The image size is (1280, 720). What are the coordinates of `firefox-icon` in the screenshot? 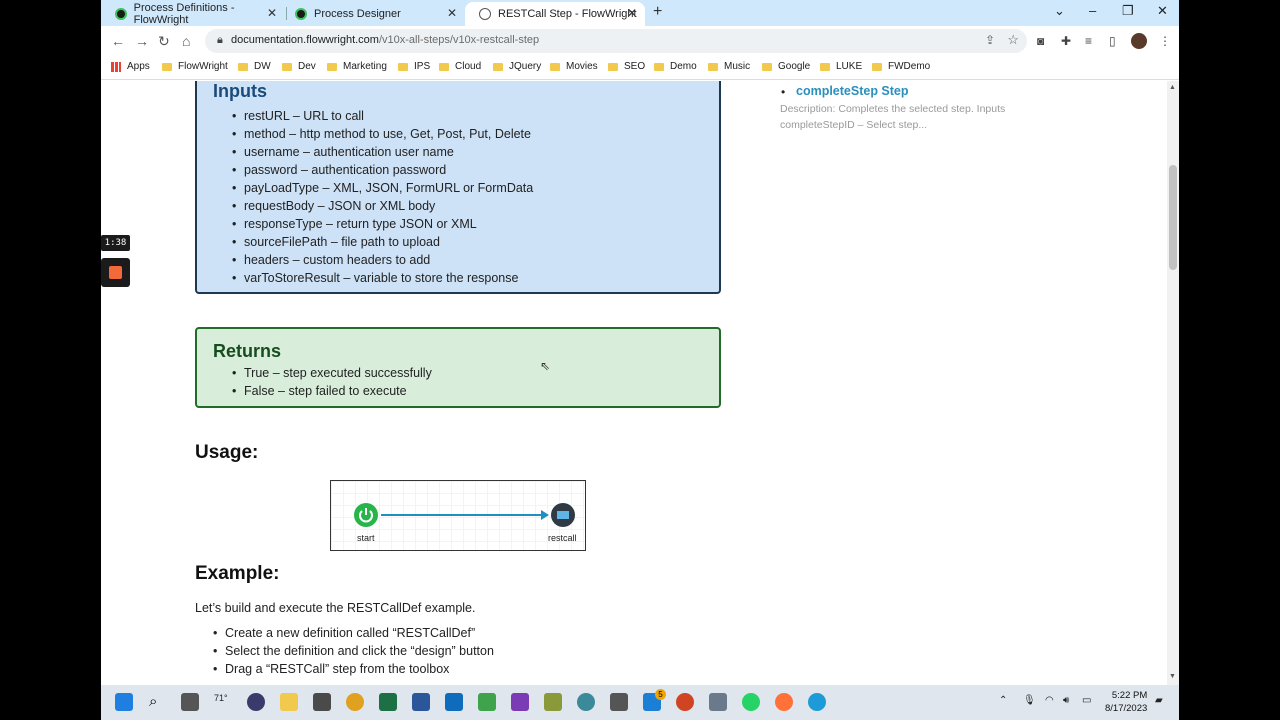 It's located at (784, 702).